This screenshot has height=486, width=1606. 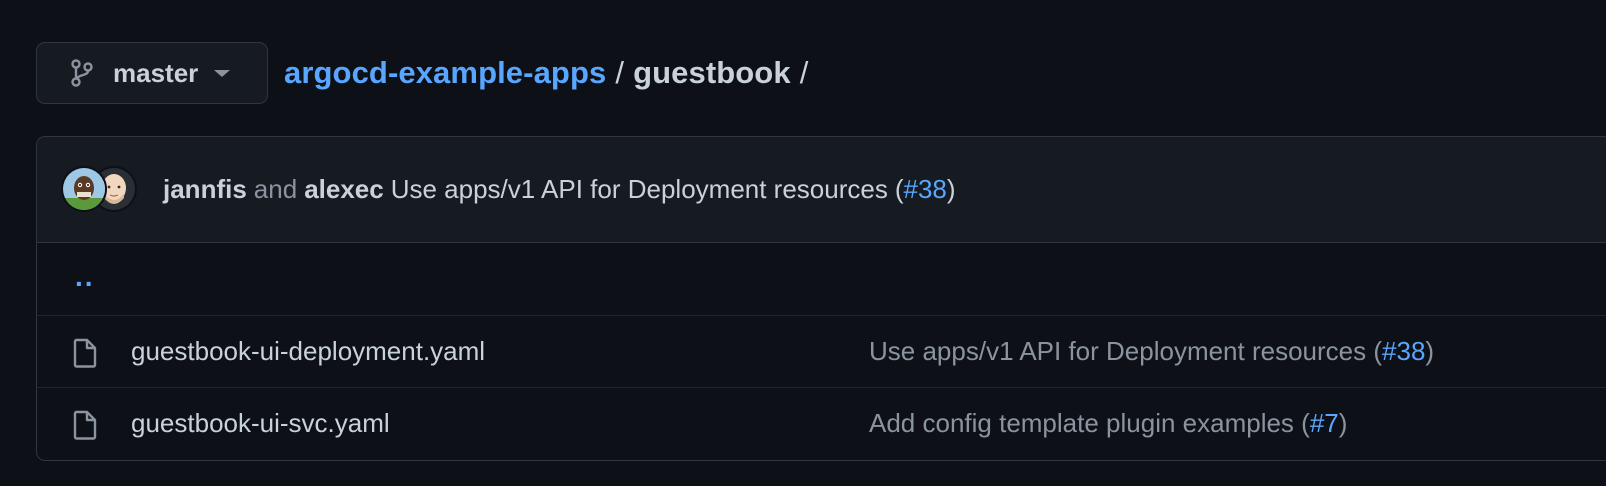 What do you see at coordinates (712, 72) in the screenshot?
I see `breadcrumb-current-folder: guestbook` at bounding box center [712, 72].